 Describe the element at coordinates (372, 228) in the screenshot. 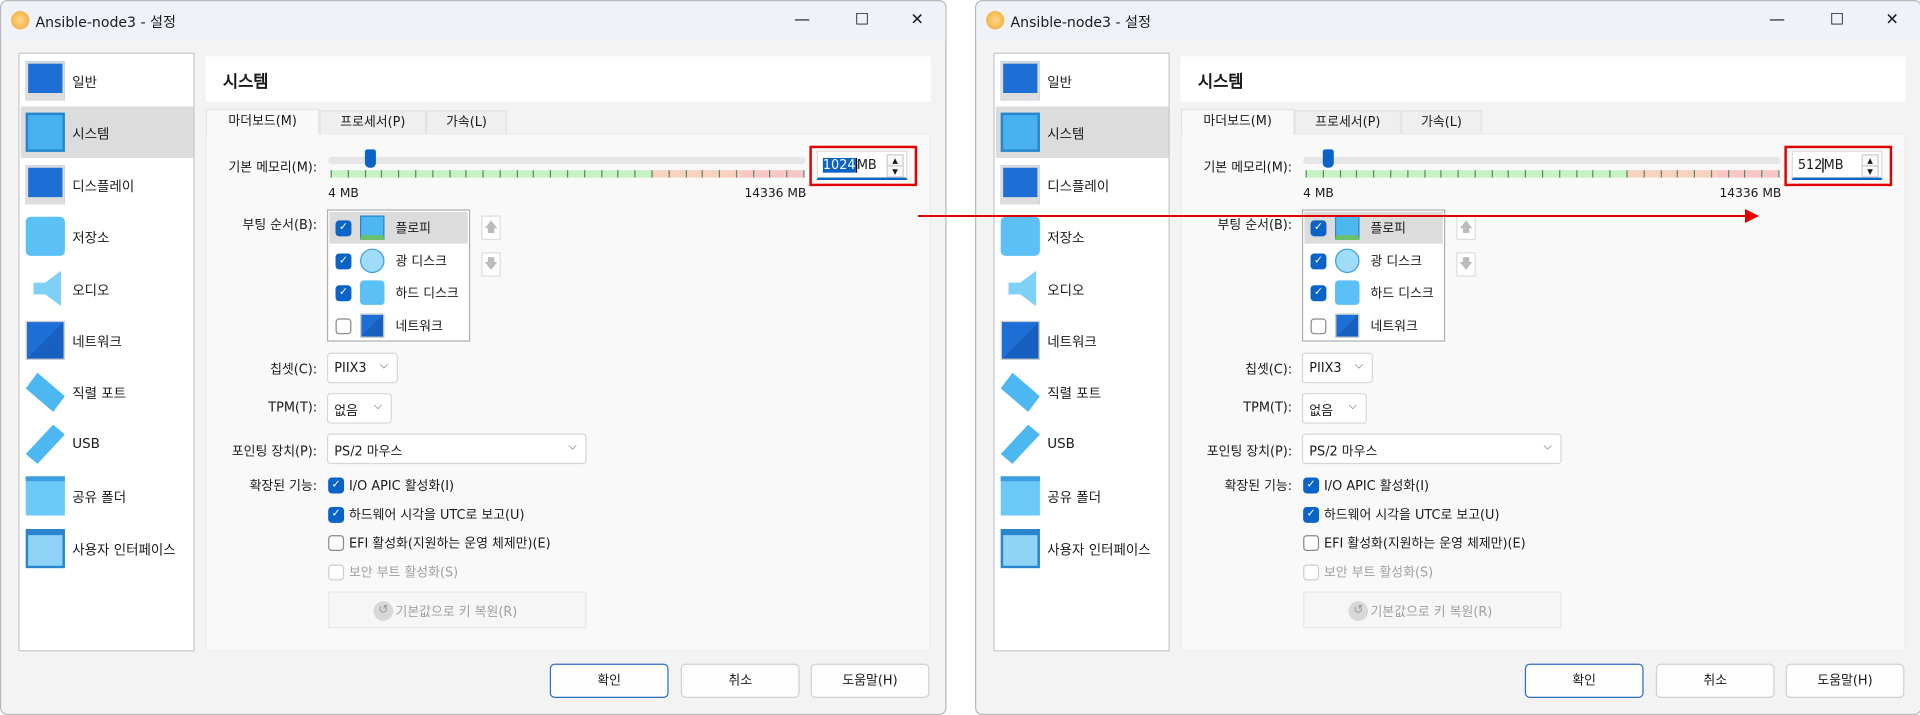

I see `floppy-icon` at that location.